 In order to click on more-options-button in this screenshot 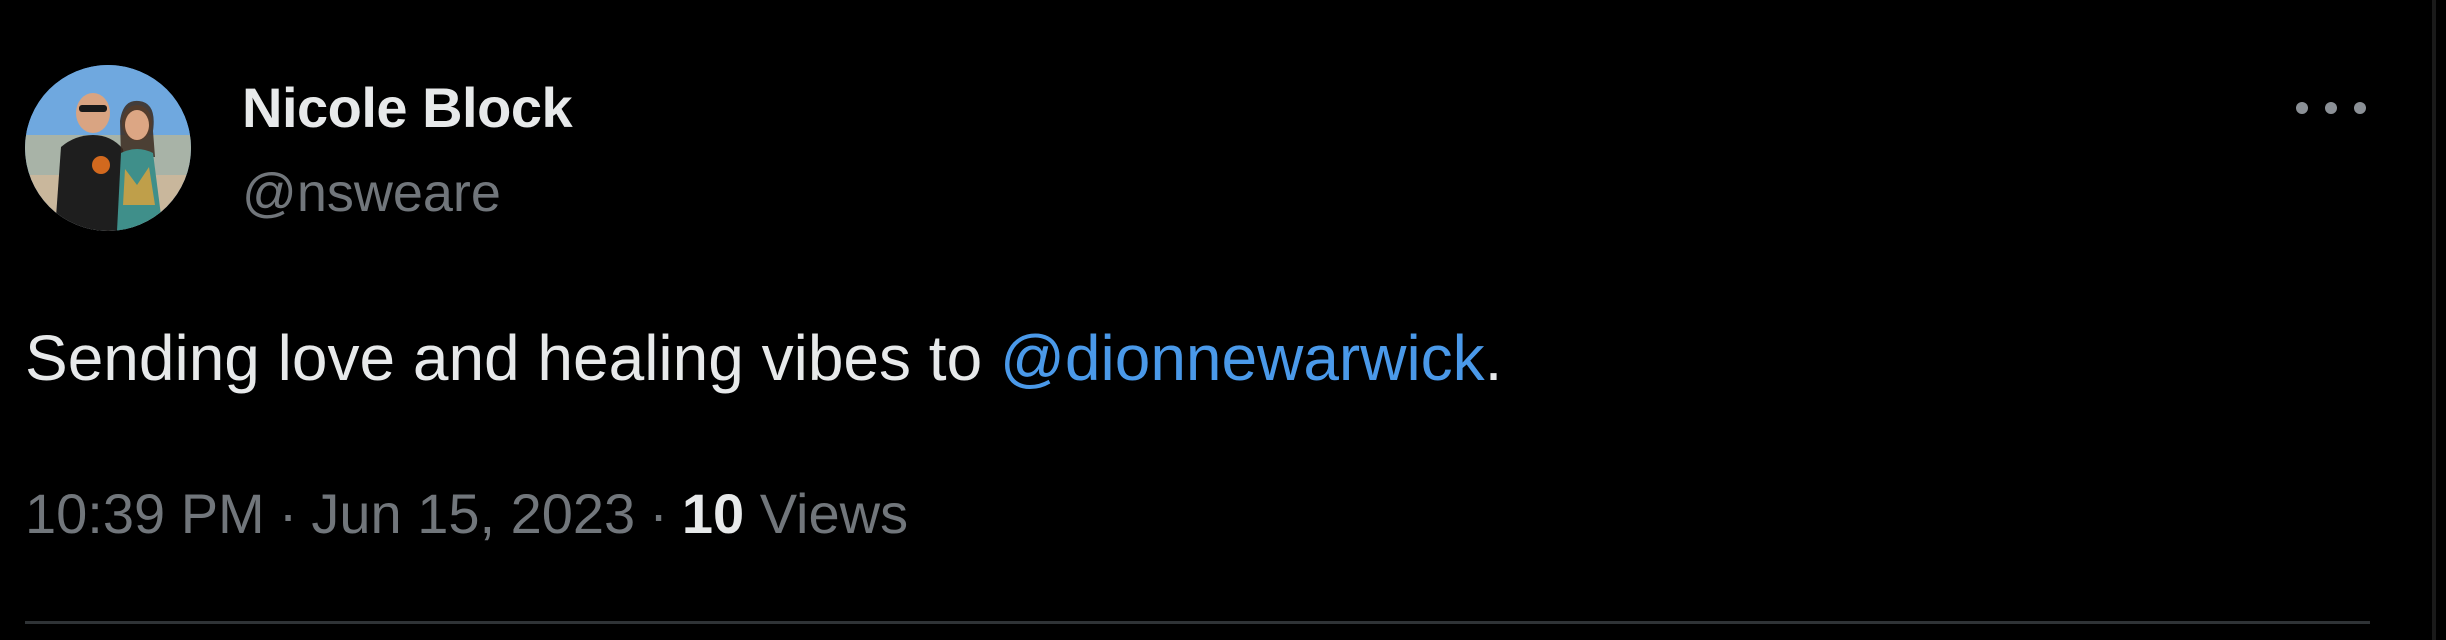, I will do `click(2331, 108)`.